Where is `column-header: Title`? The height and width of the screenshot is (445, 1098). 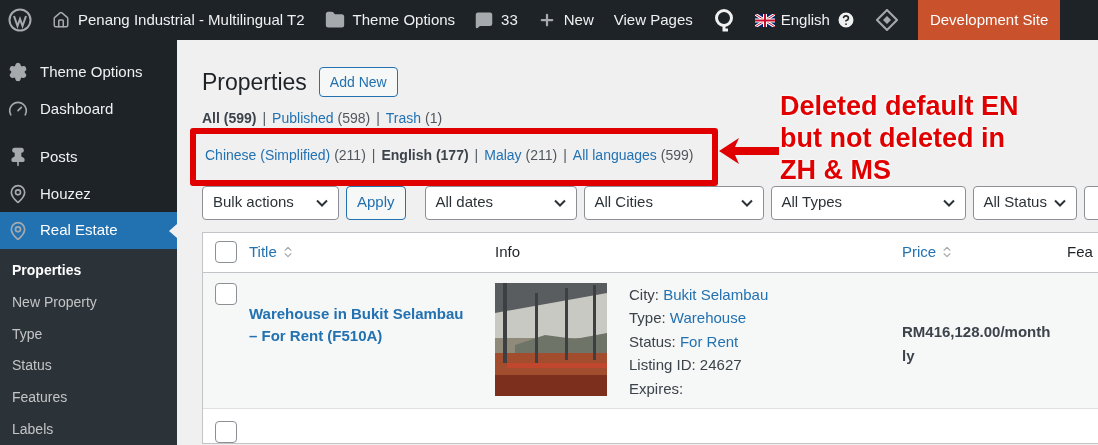 column-header: Title is located at coordinates (263, 252).